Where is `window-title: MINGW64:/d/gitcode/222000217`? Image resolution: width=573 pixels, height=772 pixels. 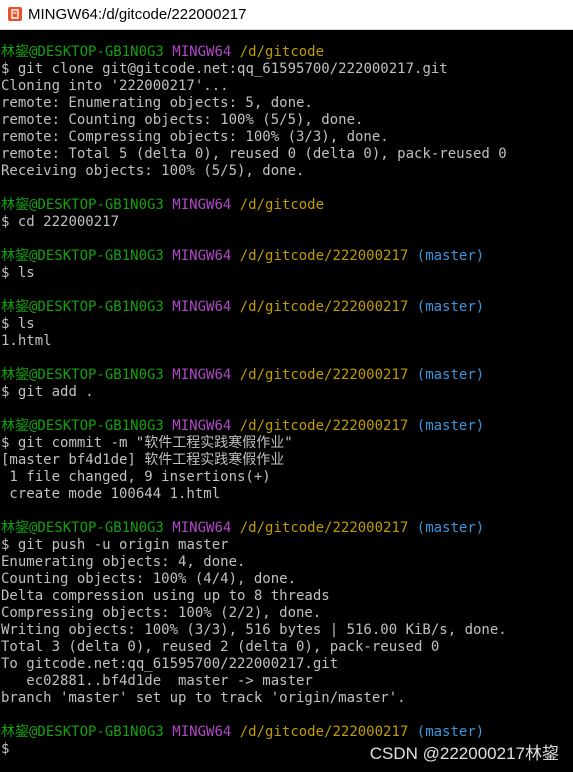 window-title: MINGW64:/d/gitcode/222000217 is located at coordinates (137, 14).